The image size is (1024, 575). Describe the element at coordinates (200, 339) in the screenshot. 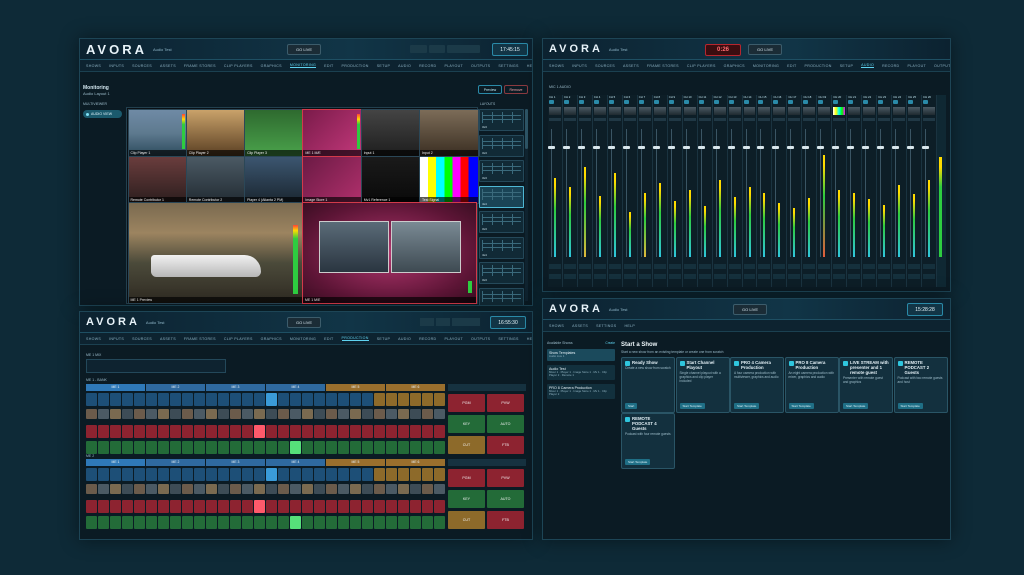

I see `nav-item-frame-stores: FRAME STORES` at that location.